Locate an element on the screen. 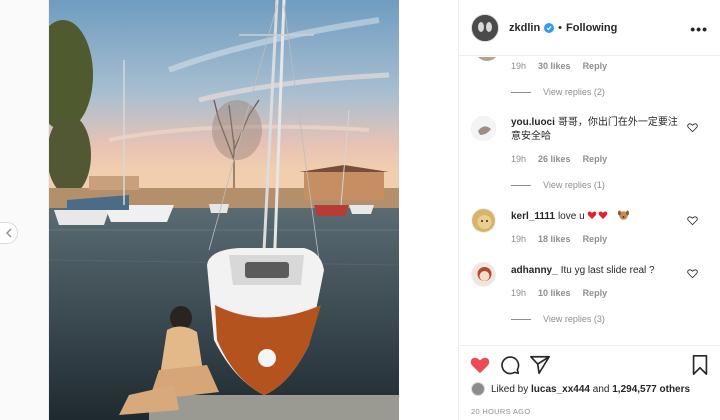 This screenshot has width=720, height=420. comment-likes: 18 likes is located at coordinates (554, 239).